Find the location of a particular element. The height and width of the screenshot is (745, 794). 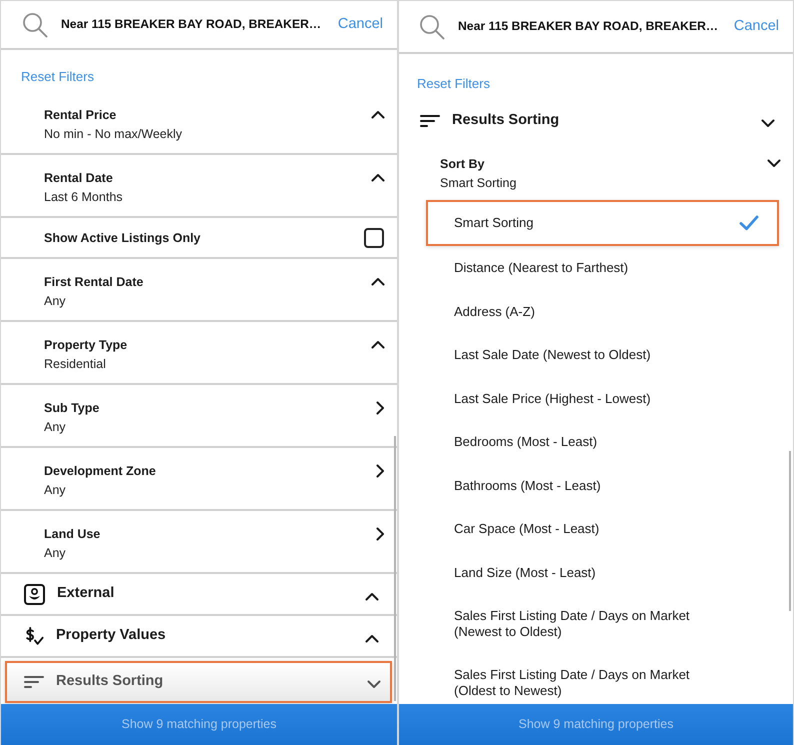

sort-option: Last Sale Date (Newest to Oldest) is located at coordinates (596, 354).